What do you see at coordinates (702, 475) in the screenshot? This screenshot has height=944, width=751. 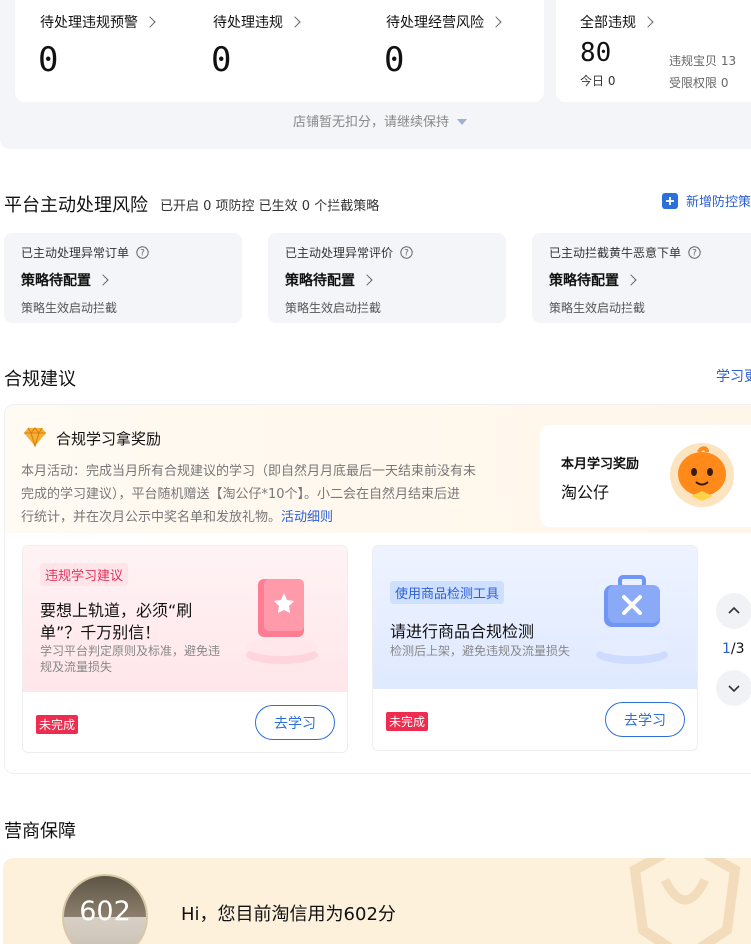 I see `taobao-mascot-icon` at bounding box center [702, 475].